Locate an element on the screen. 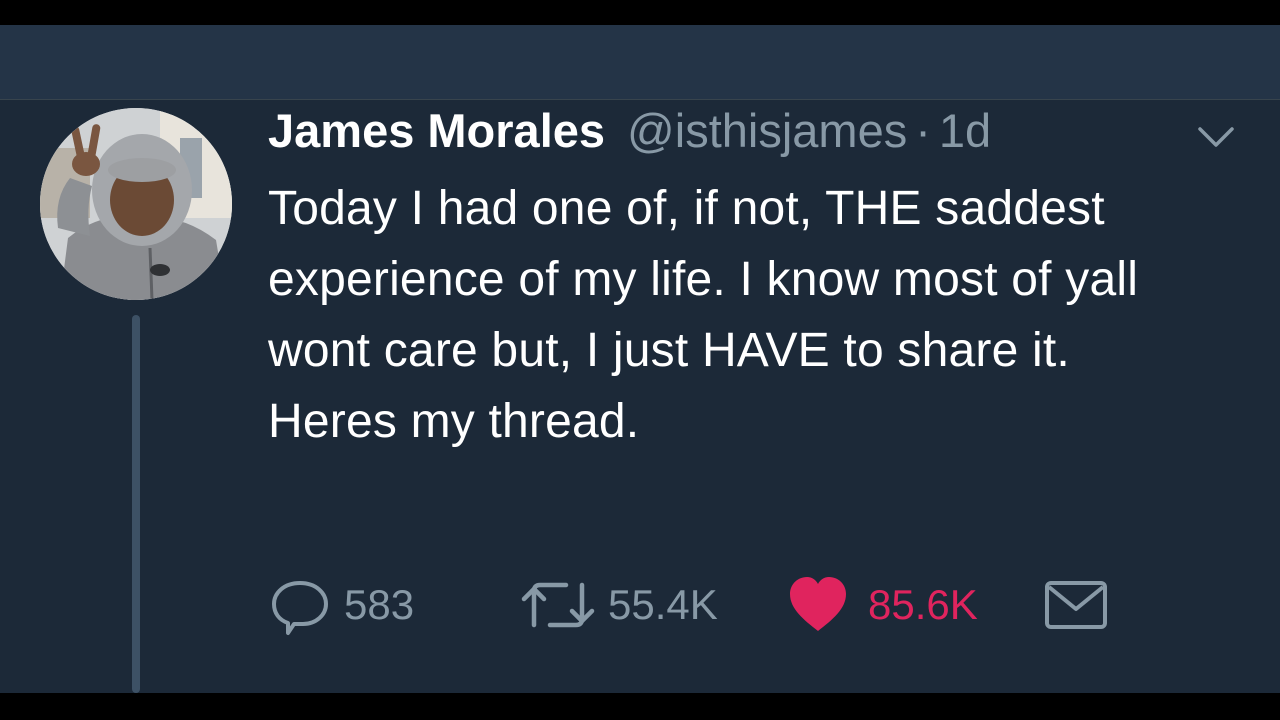  tweet-timestamp: 1d is located at coordinates (965, 131).